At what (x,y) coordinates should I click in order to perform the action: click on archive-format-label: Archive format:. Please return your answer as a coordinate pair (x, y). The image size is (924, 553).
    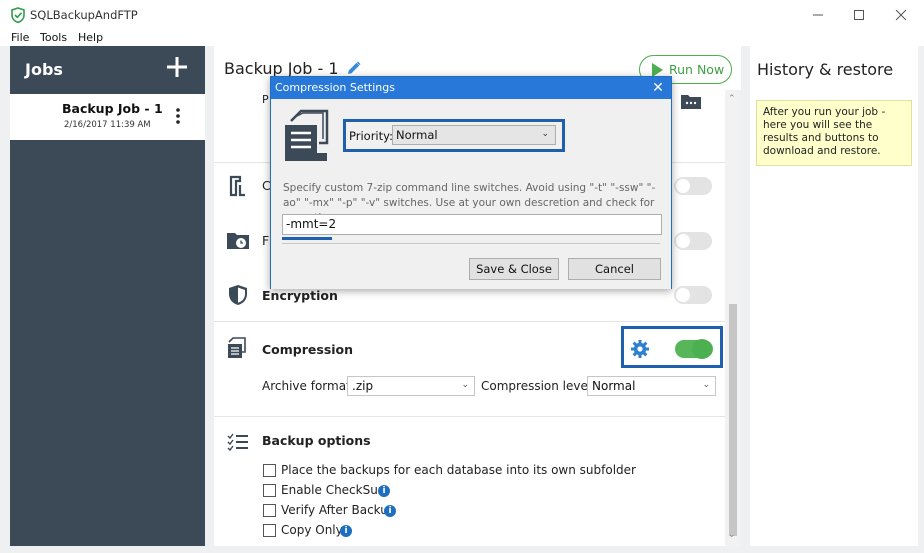
    Looking at the image, I should click on (308, 386).